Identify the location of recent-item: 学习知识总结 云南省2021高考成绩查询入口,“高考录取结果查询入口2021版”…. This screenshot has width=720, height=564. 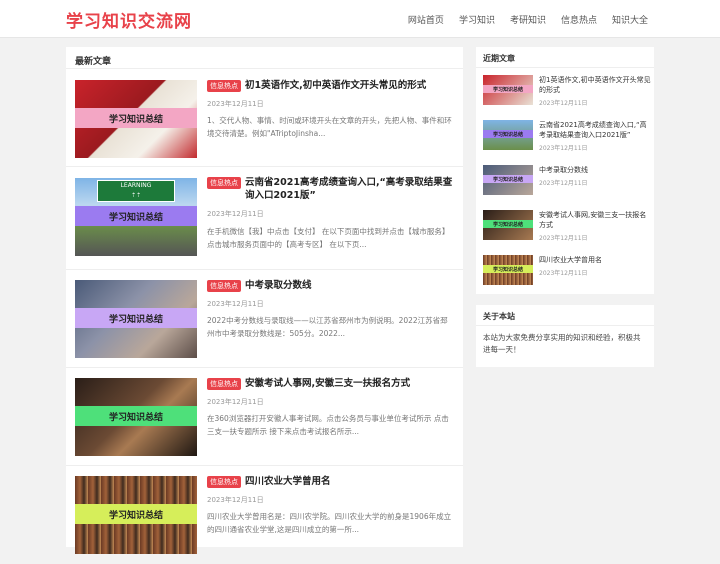
(566, 137).